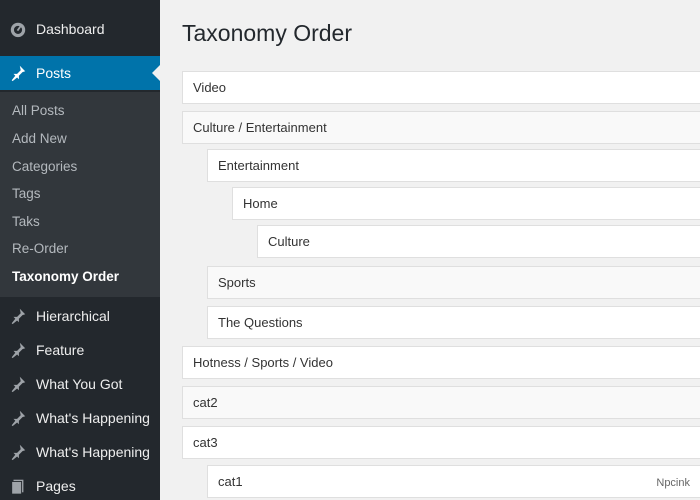 Image resolution: width=700 pixels, height=500 pixels. I want to click on nav-whats-happening: What's Happening, so click(80, 418).